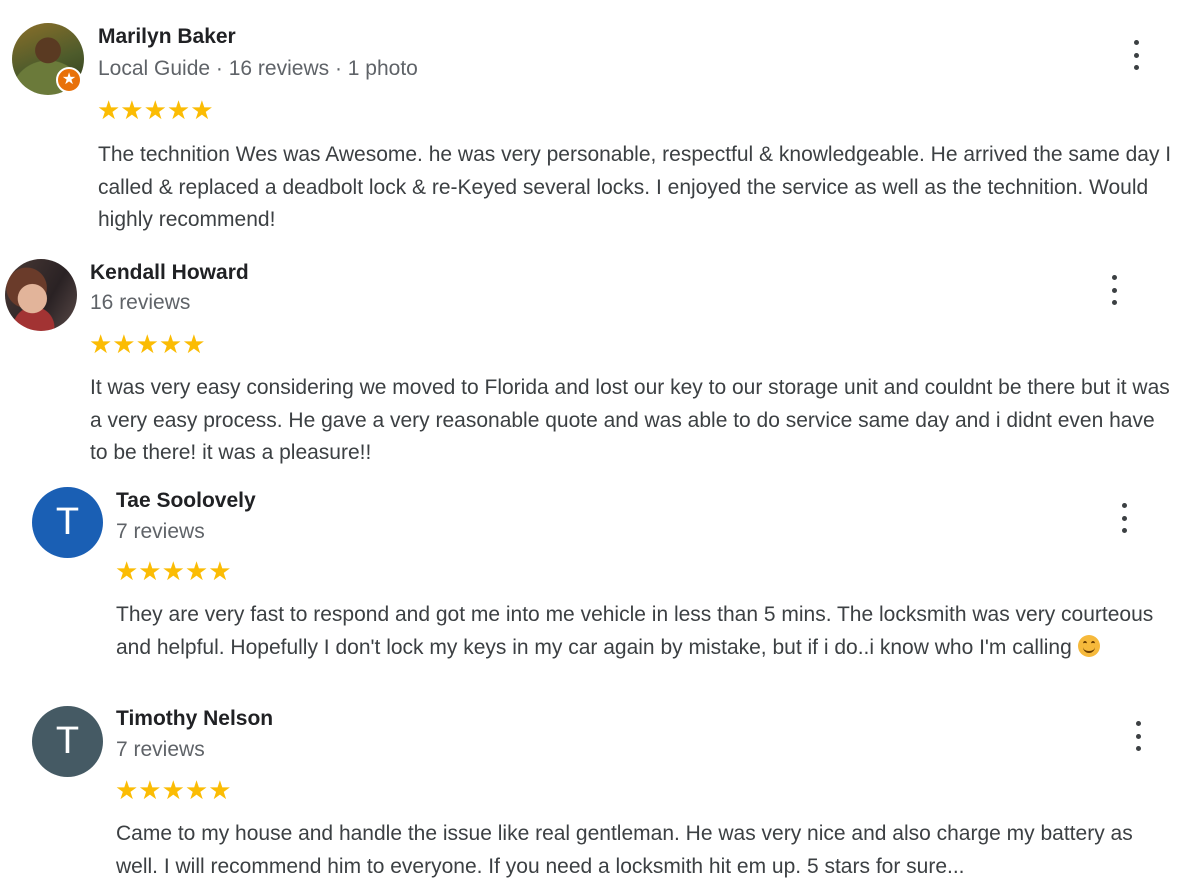  Describe the element at coordinates (69, 80) in the screenshot. I see `local-guide-star-icon: ★` at that location.